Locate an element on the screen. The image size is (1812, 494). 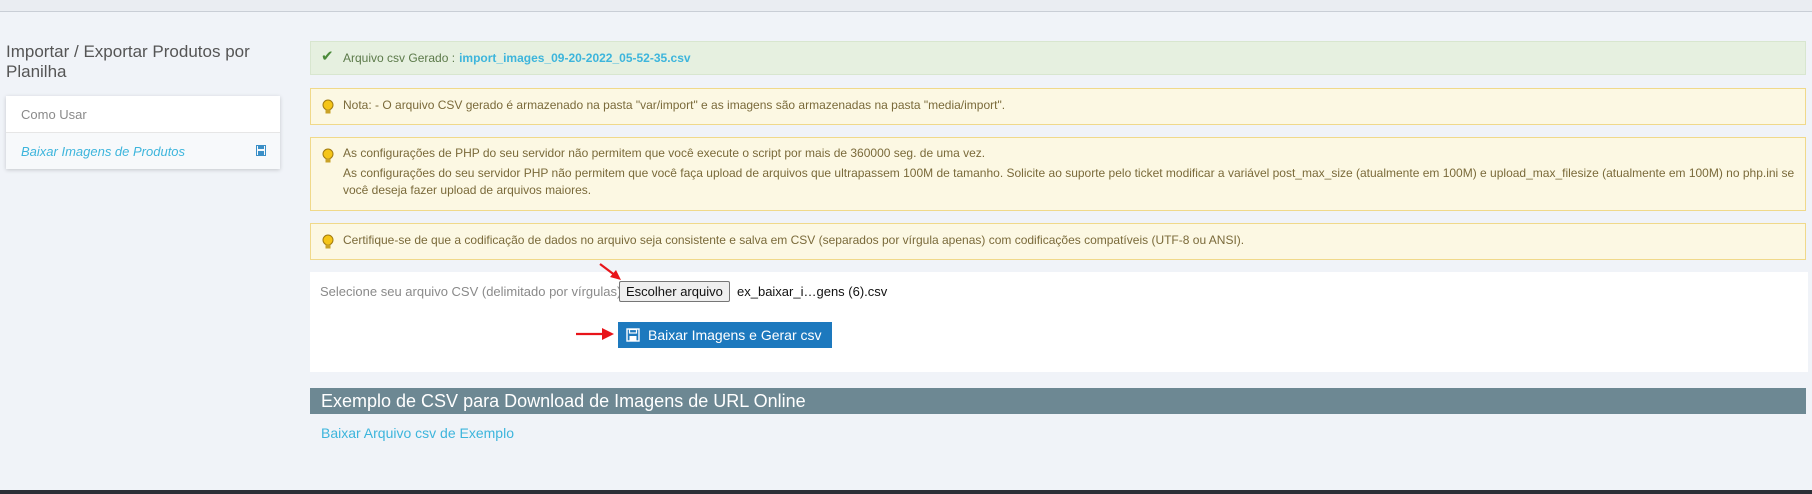
chosen-file-name: ex_baixar_i…gens (6).csv is located at coordinates (812, 291).